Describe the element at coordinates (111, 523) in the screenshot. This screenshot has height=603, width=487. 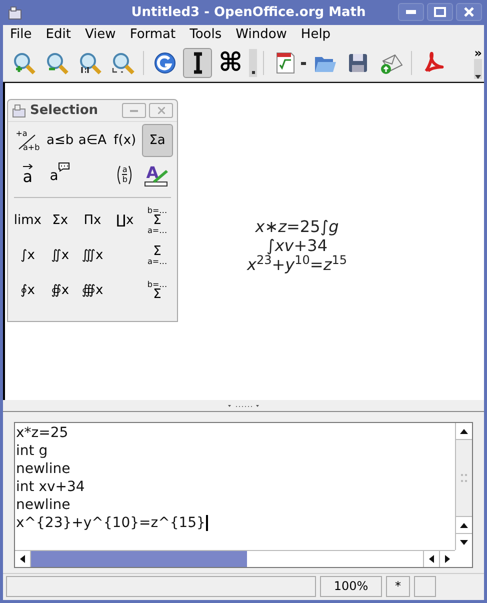
I see `editor-line: x^{23}+y^{10}=z^{15}` at that location.